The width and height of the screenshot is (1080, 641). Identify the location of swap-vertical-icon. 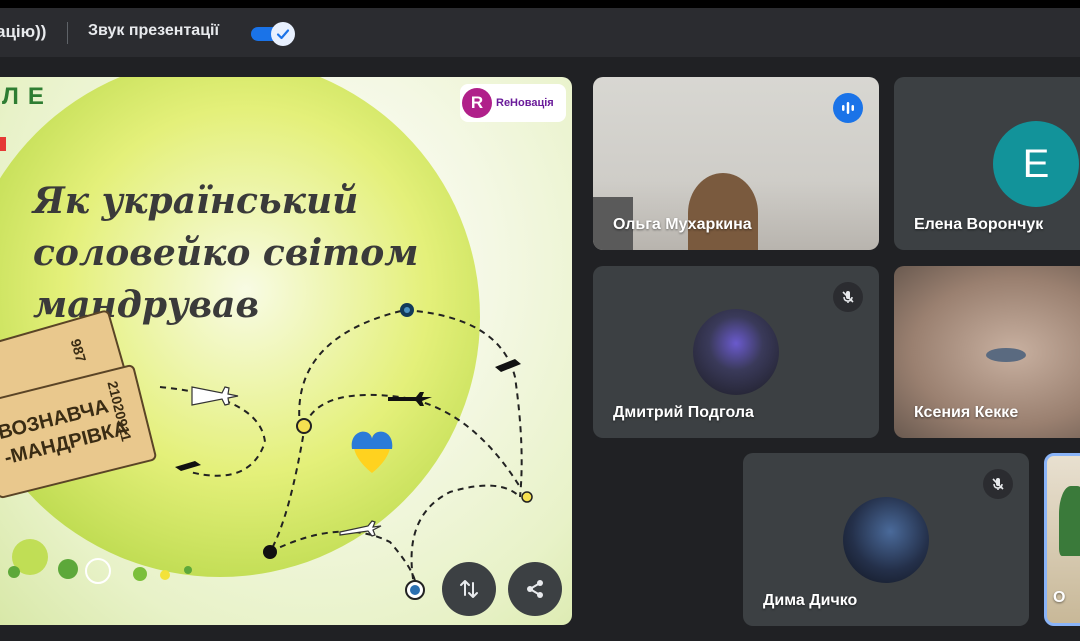
(469, 589).